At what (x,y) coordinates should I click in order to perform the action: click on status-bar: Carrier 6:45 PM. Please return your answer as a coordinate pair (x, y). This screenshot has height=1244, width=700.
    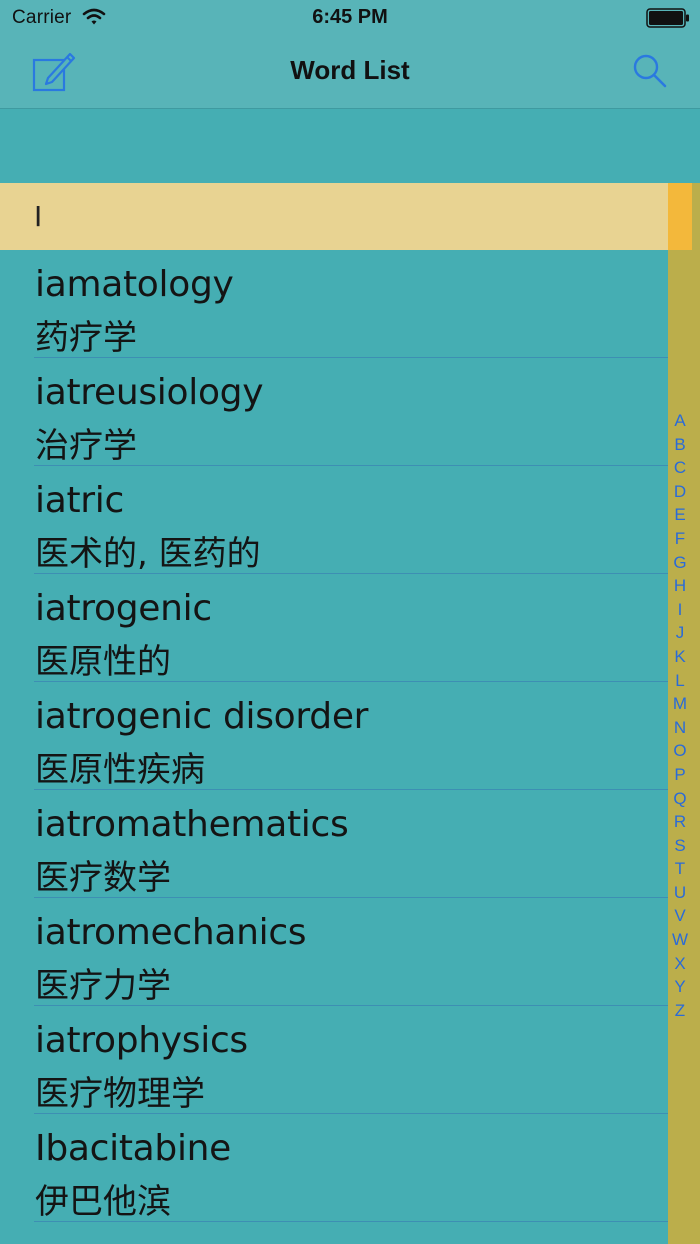
    Looking at the image, I should click on (350, 20).